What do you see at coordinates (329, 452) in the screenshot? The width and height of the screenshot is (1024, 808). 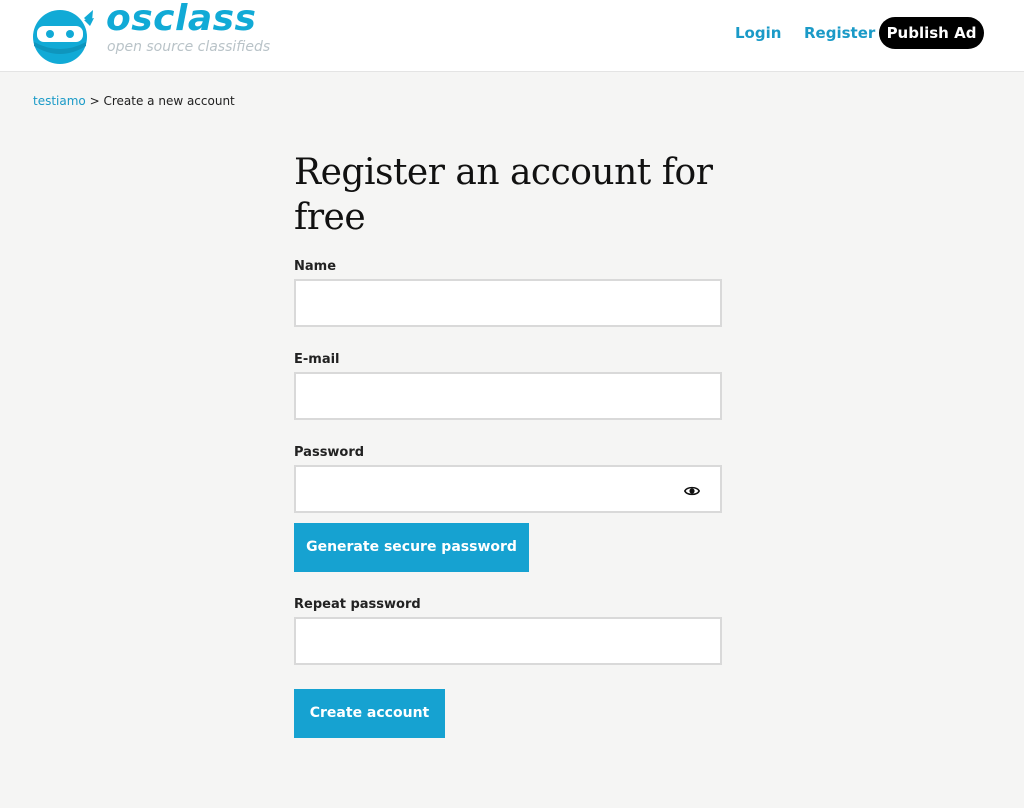 I see `password-label: Password` at bounding box center [329, 452].